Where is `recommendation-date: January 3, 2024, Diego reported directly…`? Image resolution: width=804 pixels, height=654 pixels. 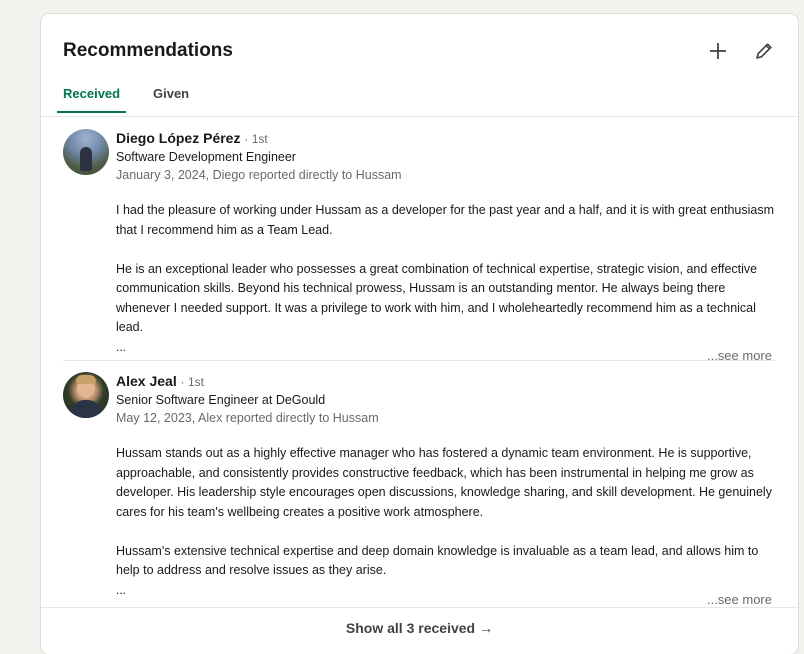 recommendation-date: January 3, 2024, Diego reported directly… is located at coordinates (259, 175).